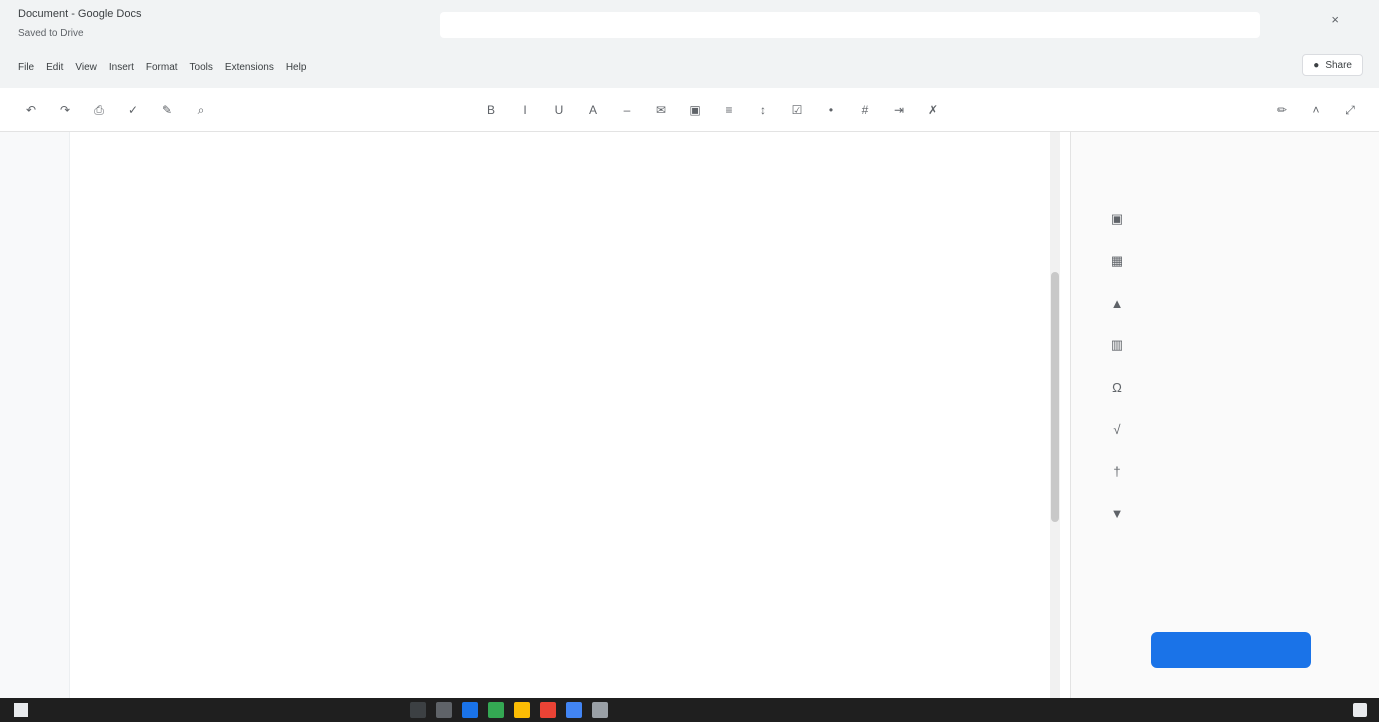 This screenshot has height=722, width=1379. What do you see at coordinates (201, 67) in the screenshot?
I see `menu-tools: Tools` at bounding box center [201, 67].